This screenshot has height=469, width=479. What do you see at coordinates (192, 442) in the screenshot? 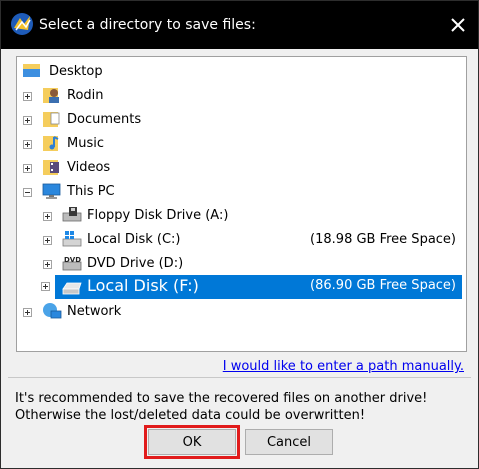
I see `ok-button: OK` at bounding box center [192, 442].